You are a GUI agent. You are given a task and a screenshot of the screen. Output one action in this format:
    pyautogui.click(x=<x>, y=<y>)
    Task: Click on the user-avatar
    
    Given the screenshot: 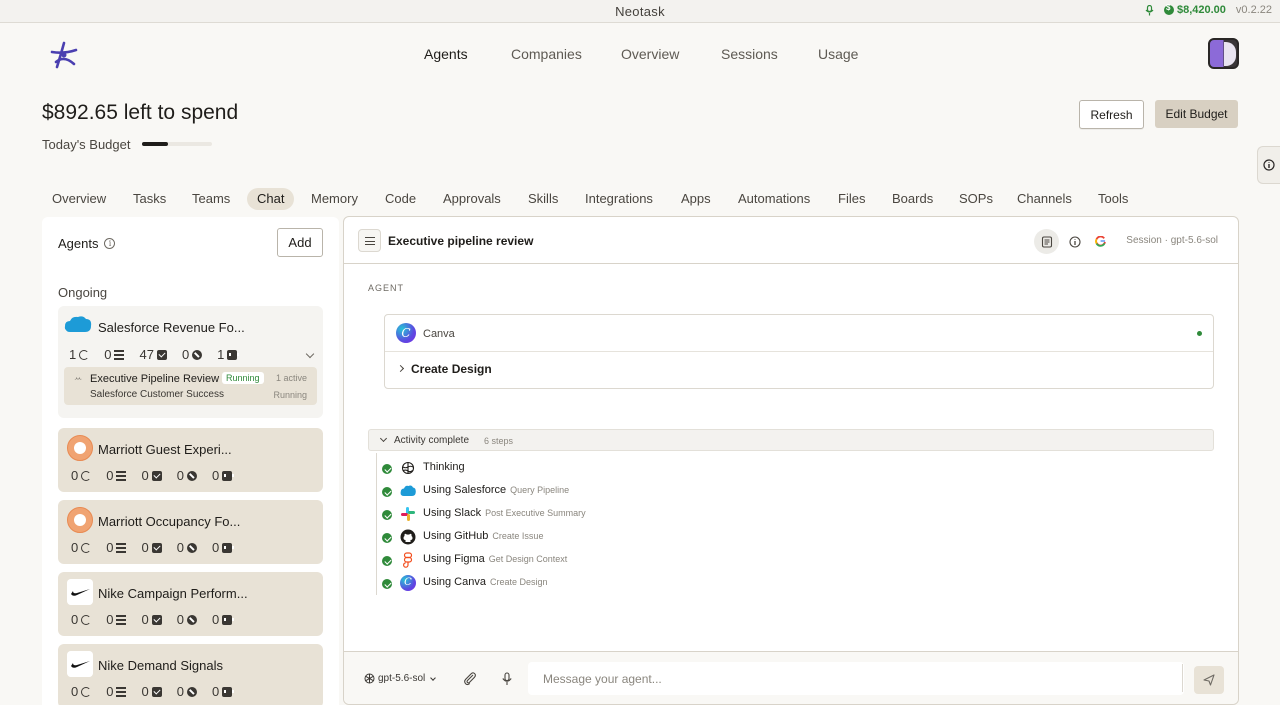 What is the action you would take?
    pyautogui.click(x=1223, y=53)
    